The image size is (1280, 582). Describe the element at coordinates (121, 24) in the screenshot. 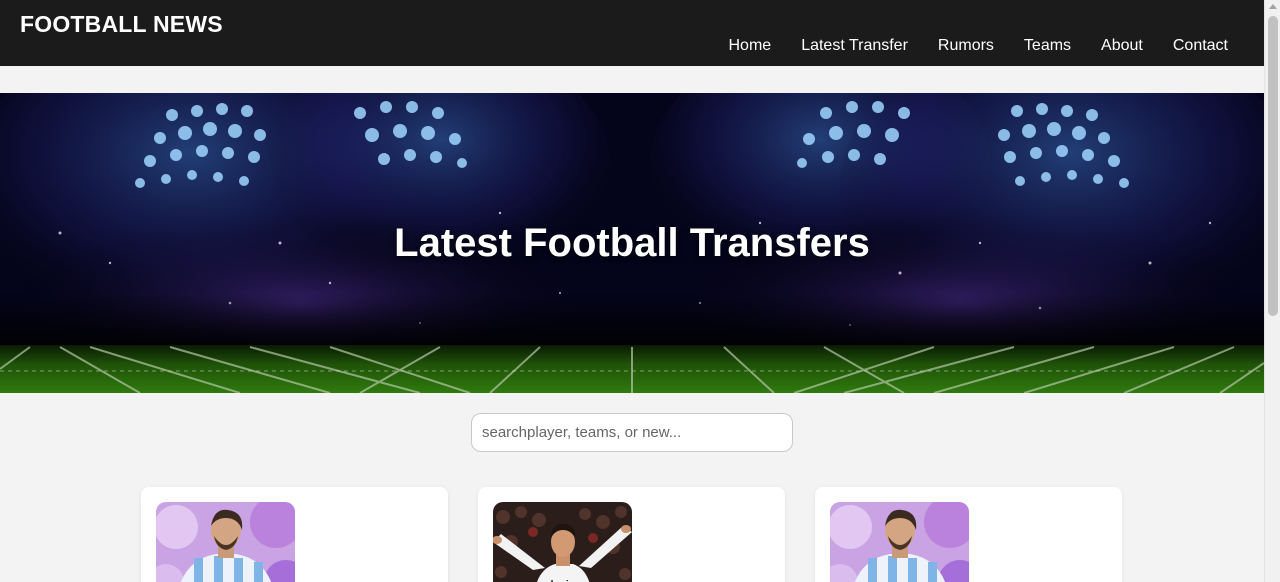

I see `site-logo: FOOTBALL NEWS` at that location.